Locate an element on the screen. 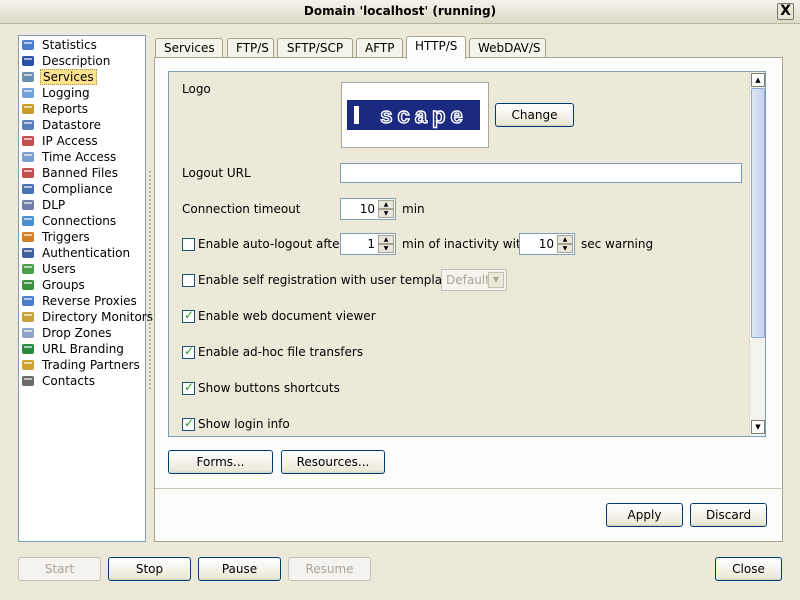  sidebar-item-label: Users is located at coordinates (59, 269).